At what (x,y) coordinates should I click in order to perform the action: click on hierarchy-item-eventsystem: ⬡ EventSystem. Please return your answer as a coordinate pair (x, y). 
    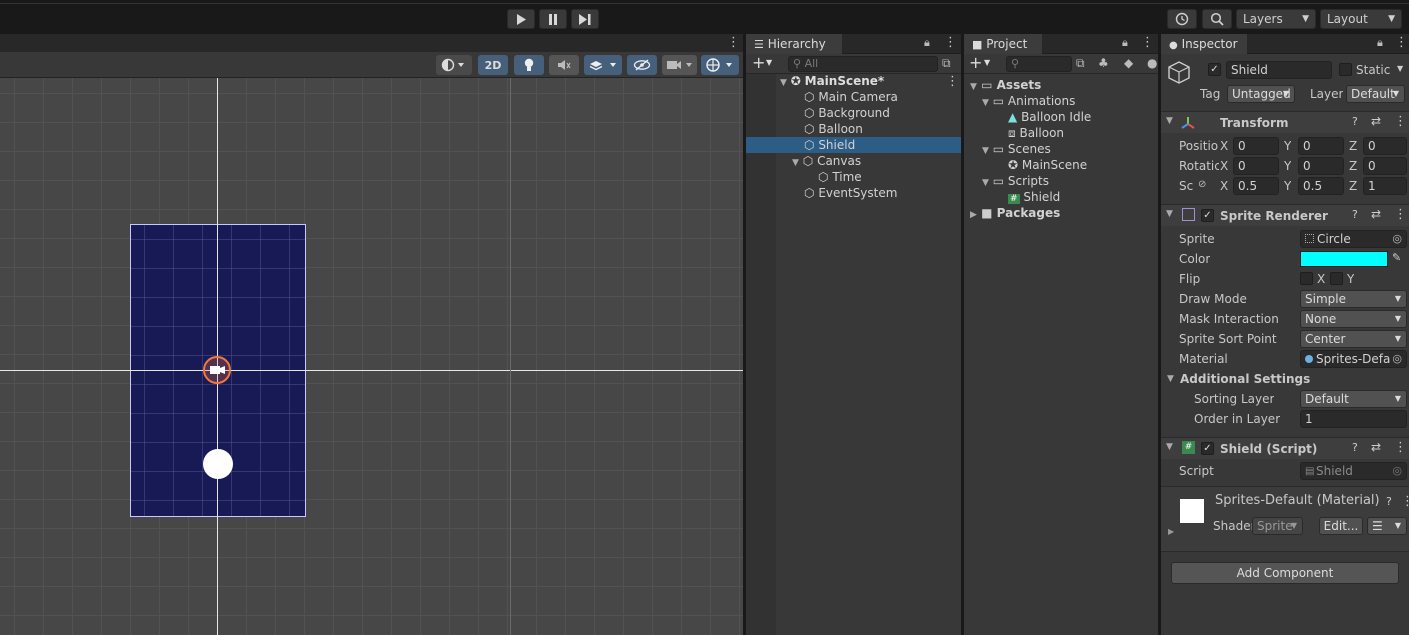
    Looking at the image, I should click on (850, 193).